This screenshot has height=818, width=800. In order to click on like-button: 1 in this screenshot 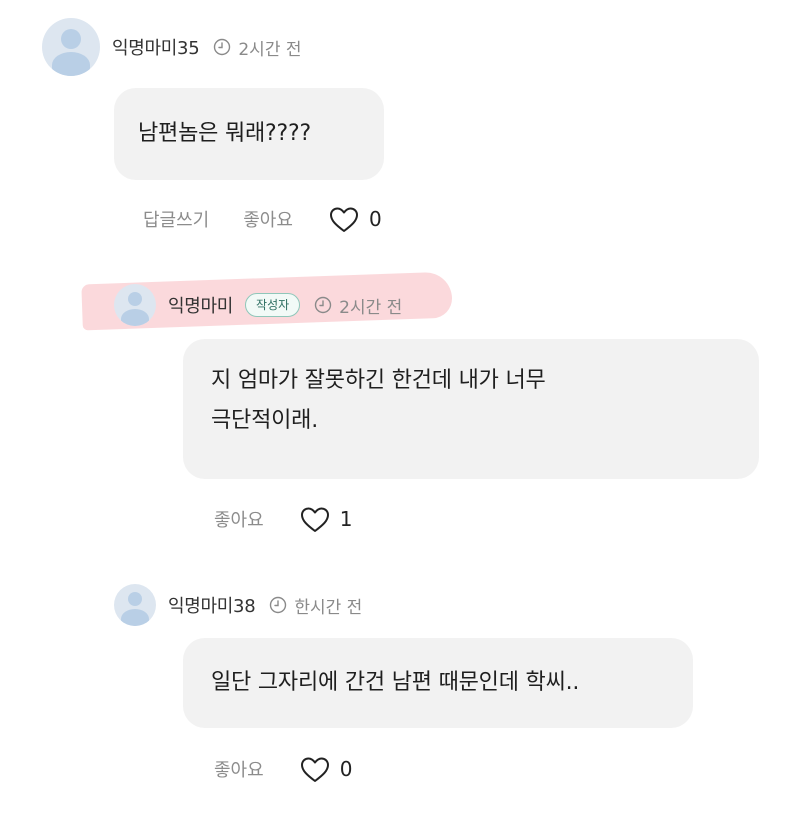, I will do `click(326, 519)`.